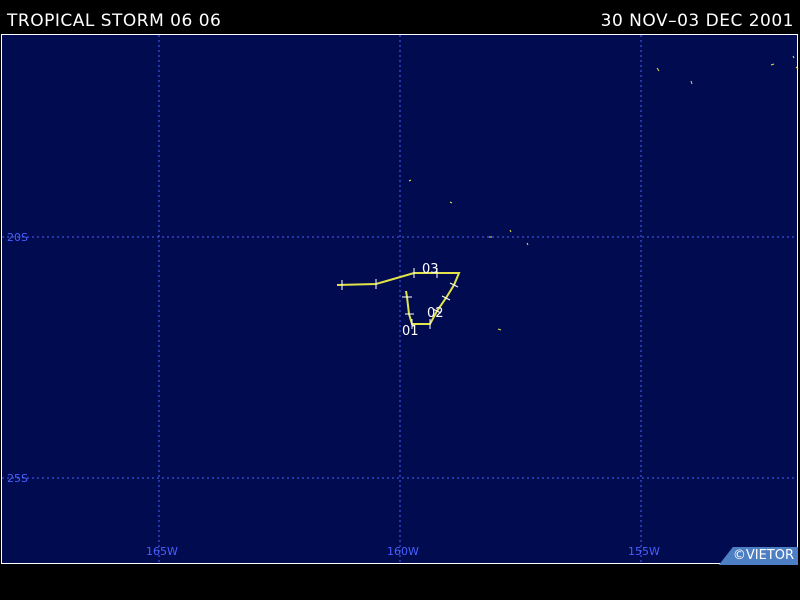 The image size is (800, 600). I want to click on lon-label-165w: 165W, so click(162, 551).